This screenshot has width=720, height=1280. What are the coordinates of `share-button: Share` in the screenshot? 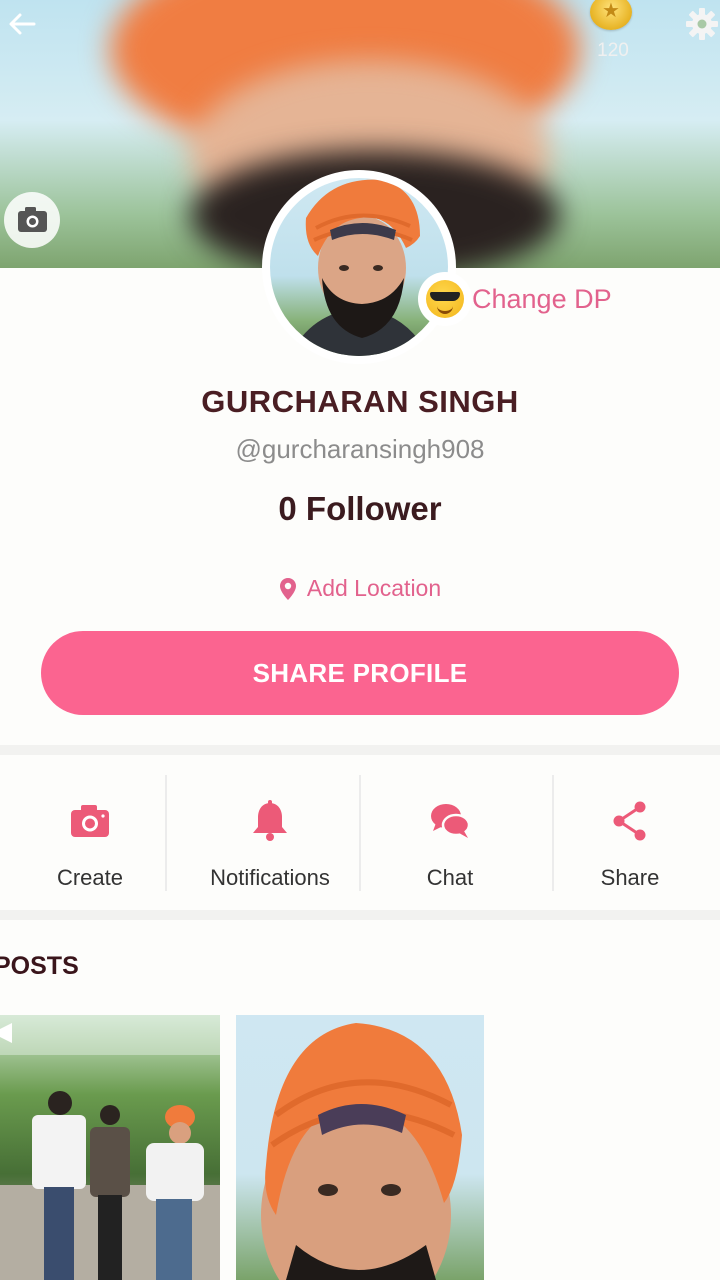 It's located at (630, 832).